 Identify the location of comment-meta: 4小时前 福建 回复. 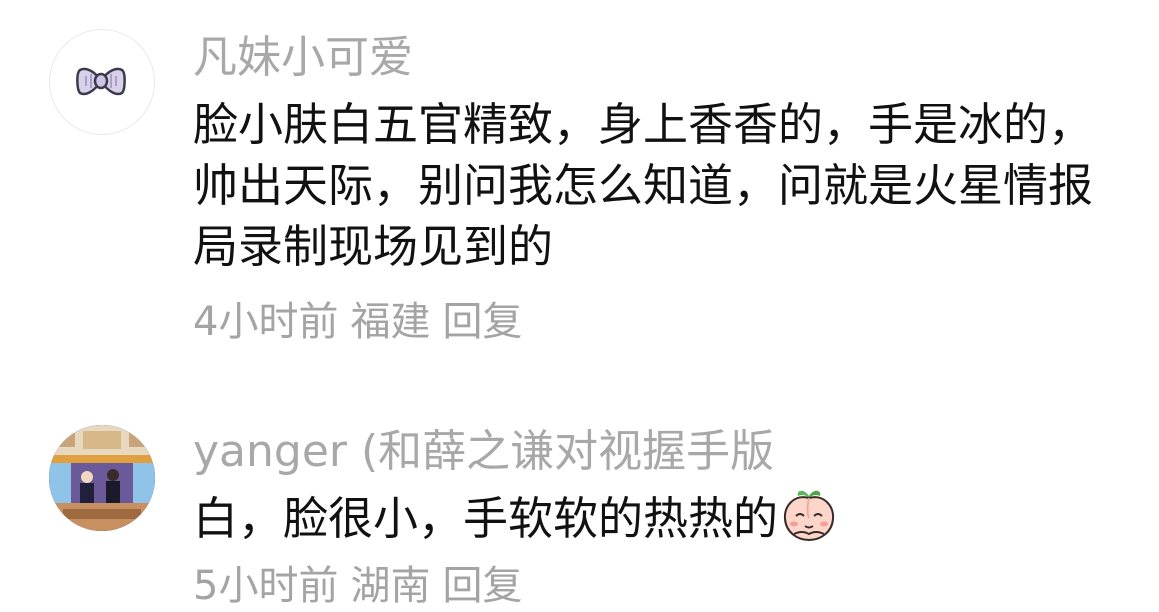
(357, 322).